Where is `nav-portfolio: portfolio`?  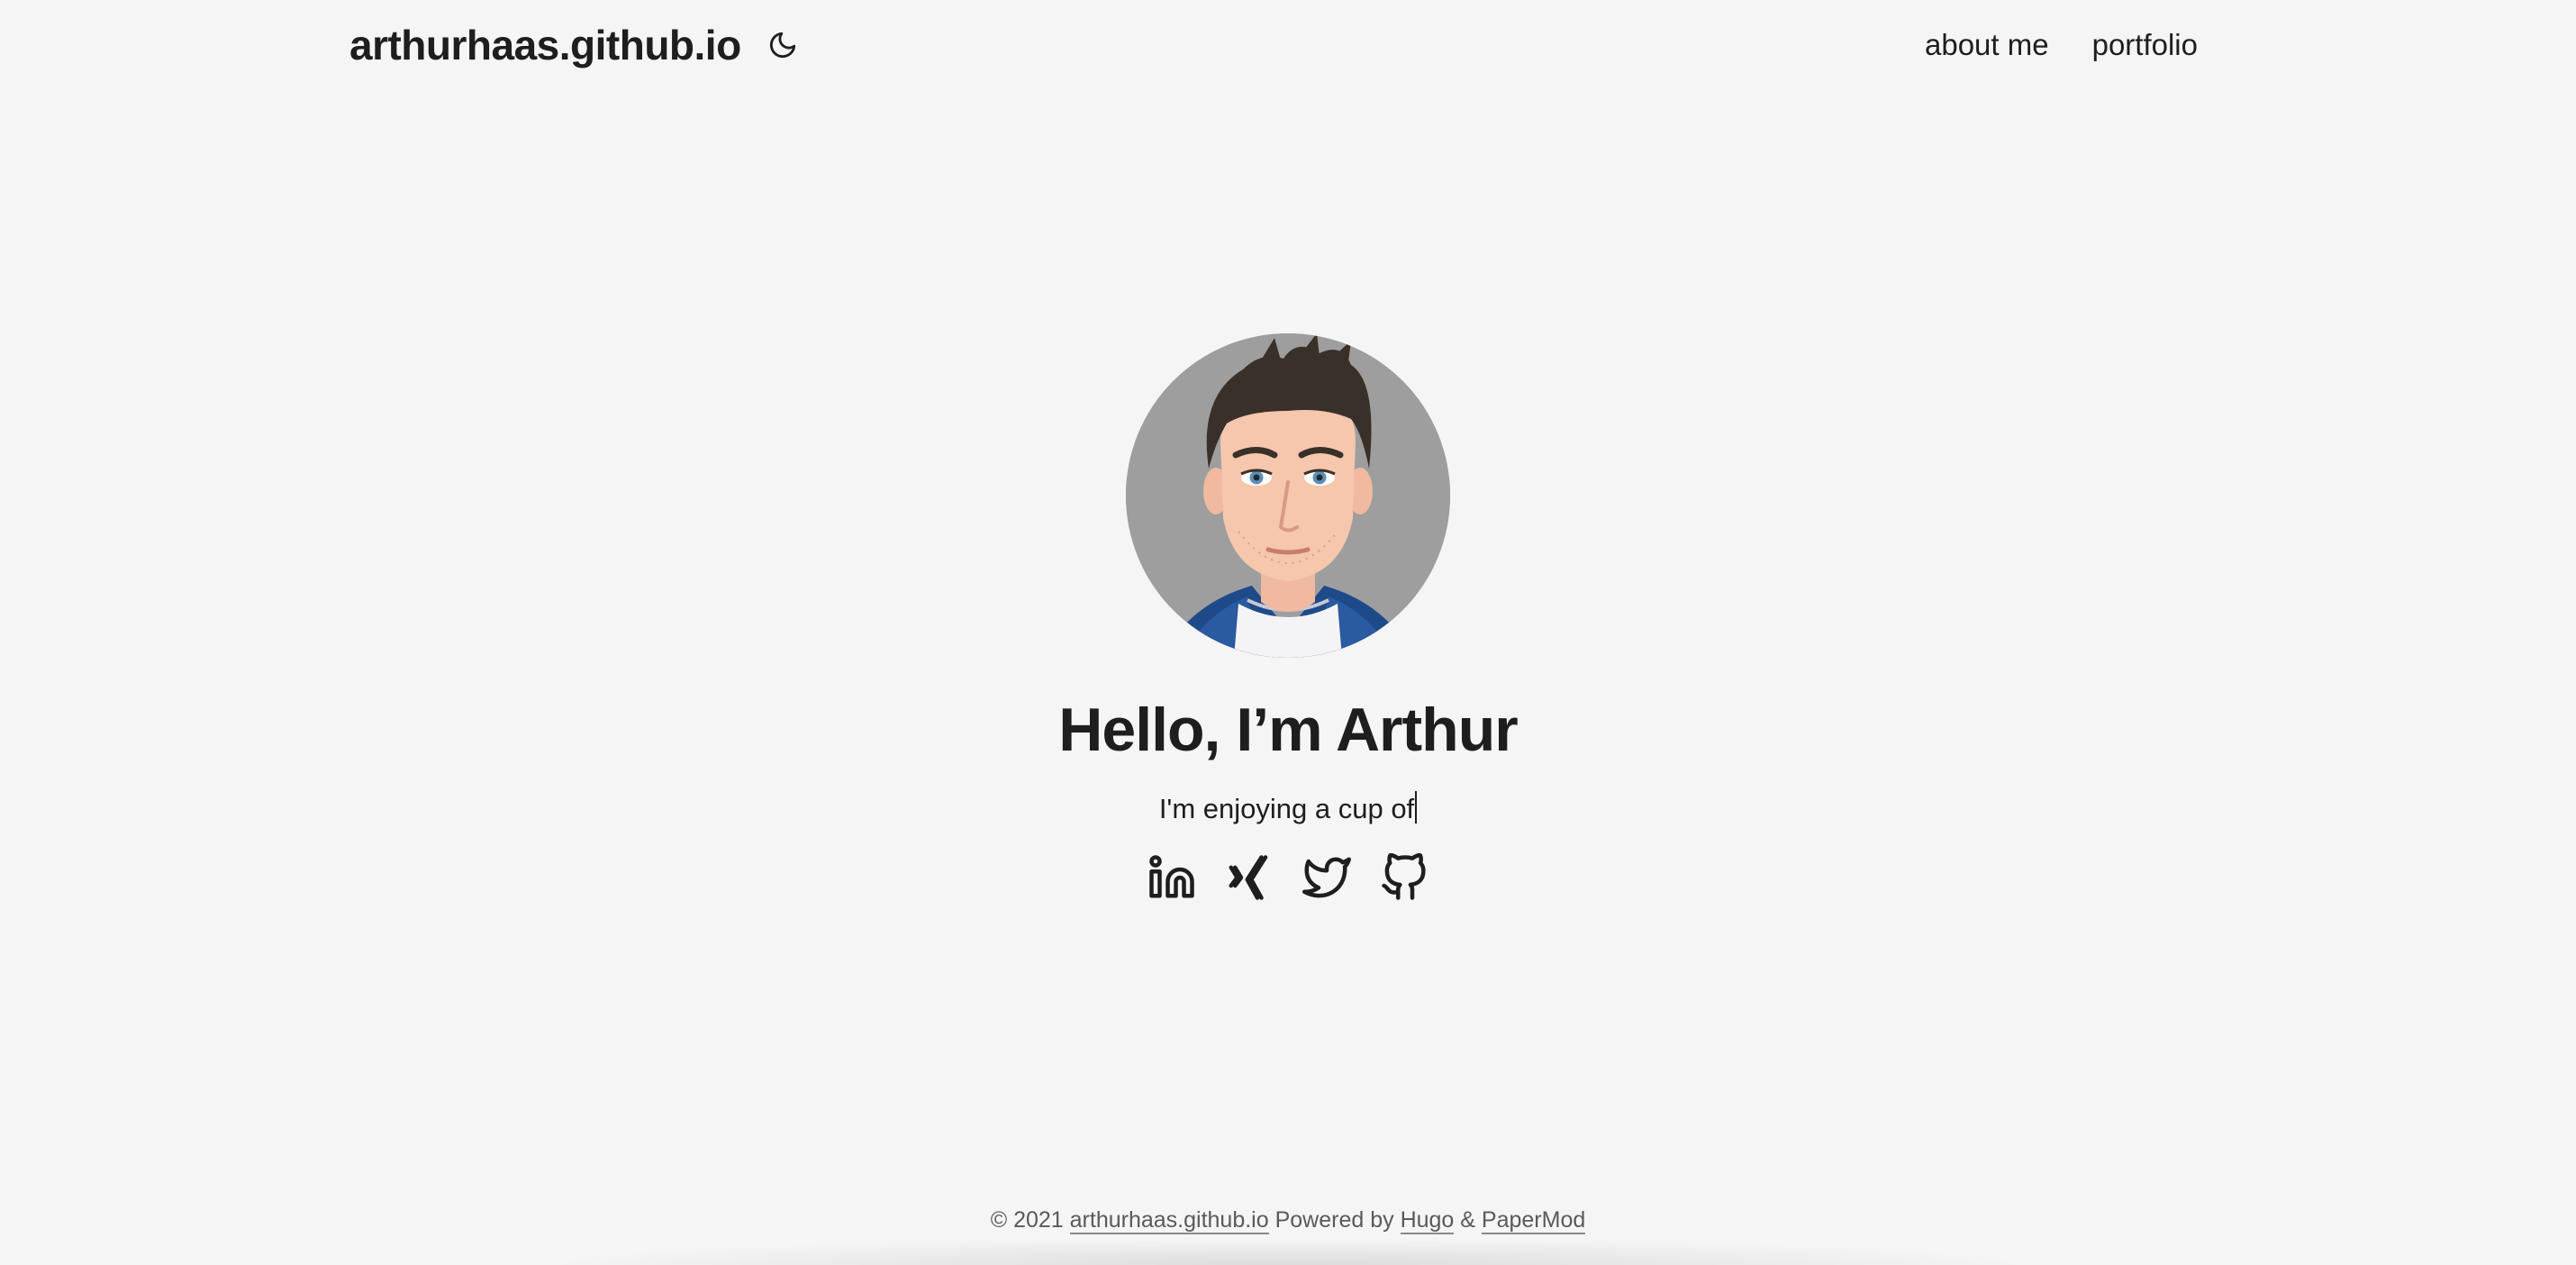 nav-portfolio: portfolio is located at coordinates (2145, 45).